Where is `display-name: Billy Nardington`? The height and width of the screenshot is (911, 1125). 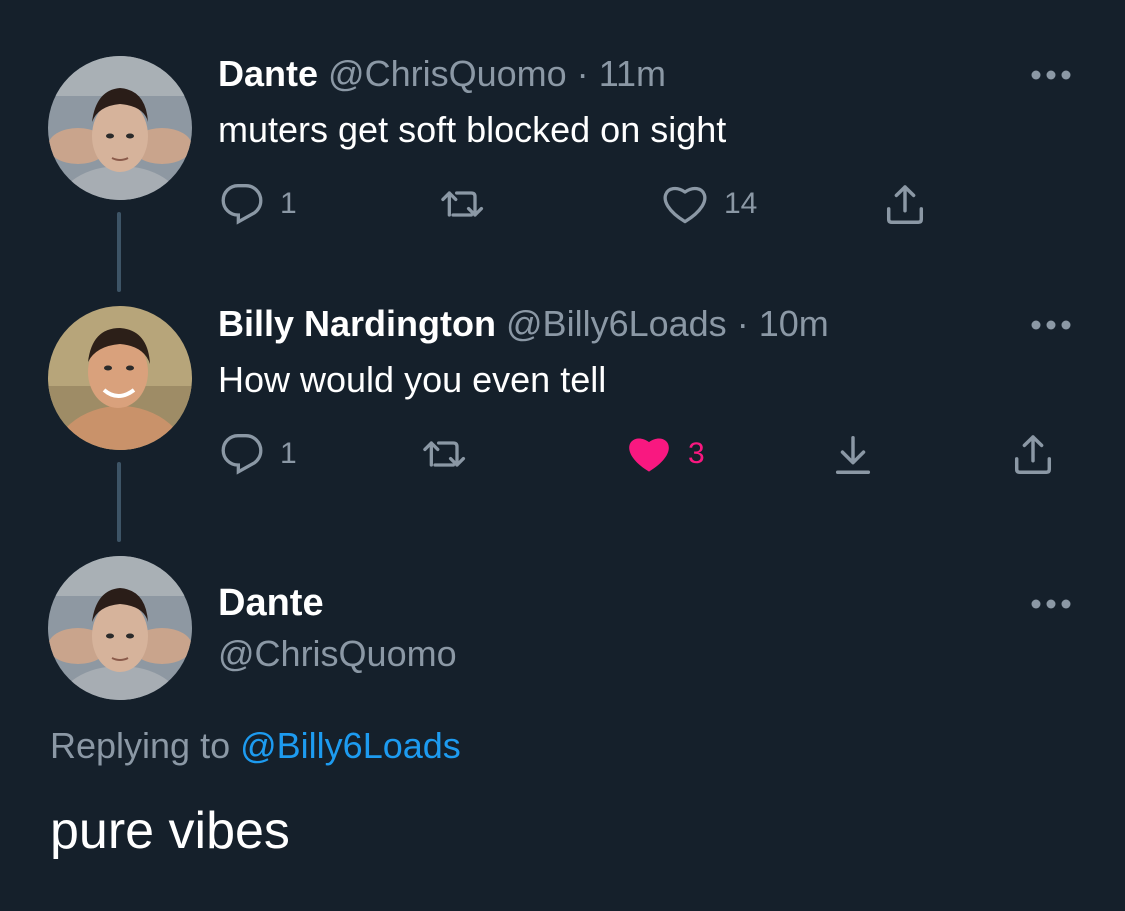 display-name: Billy Nardington is located at coordinates (357, 323).